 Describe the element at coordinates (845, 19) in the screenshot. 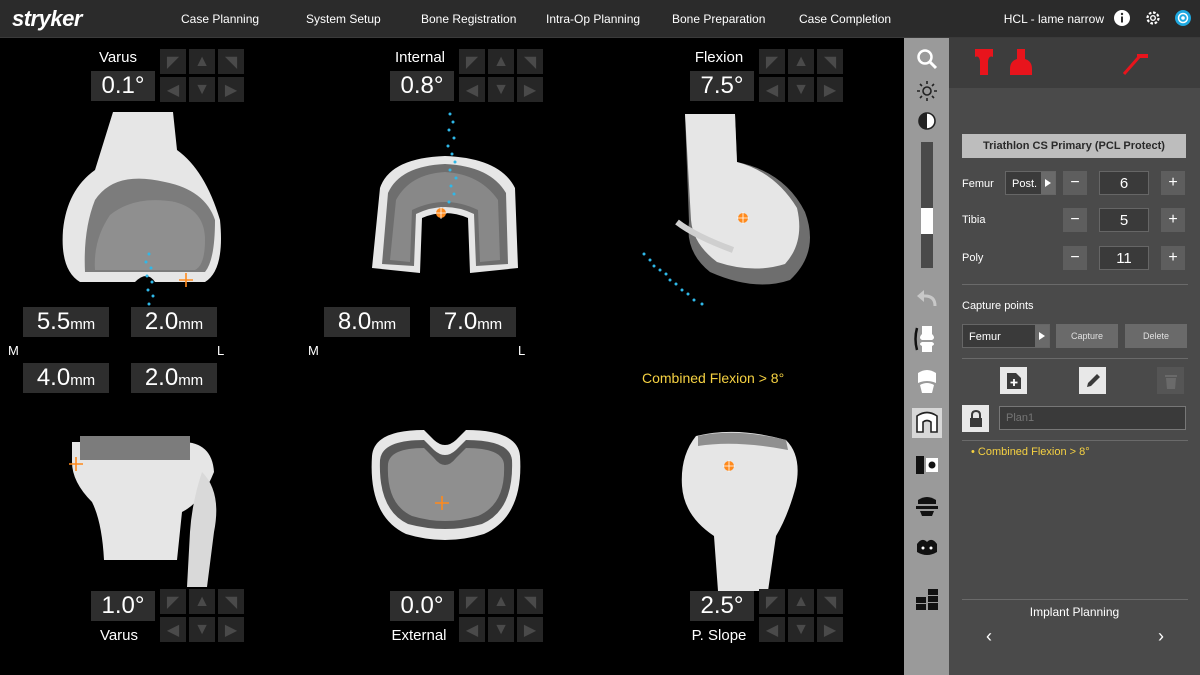

I see `tab-case-completion: Case Completion` at that location.